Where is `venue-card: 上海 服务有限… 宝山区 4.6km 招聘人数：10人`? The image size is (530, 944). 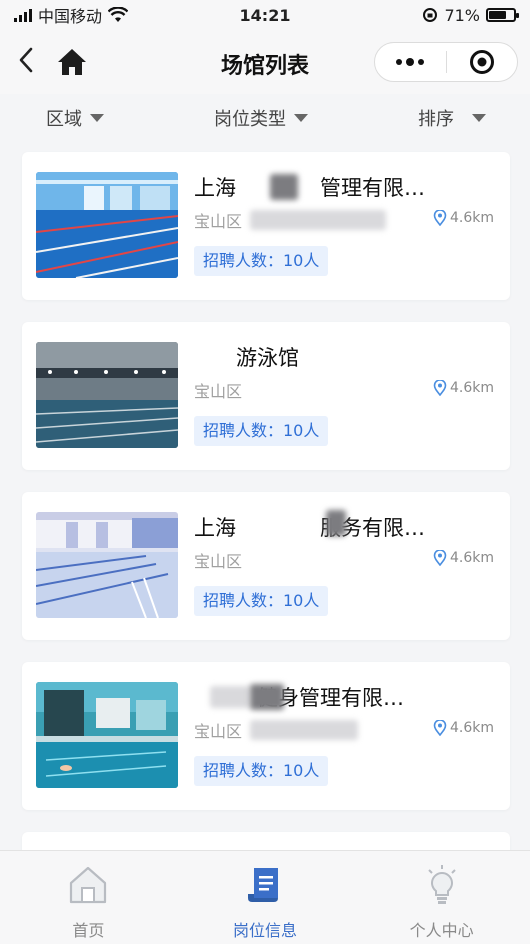 venue-card: 上海 服务有限… 宝山区 4.6km 招聘人数：10人 is located at coordinates (266, 566).